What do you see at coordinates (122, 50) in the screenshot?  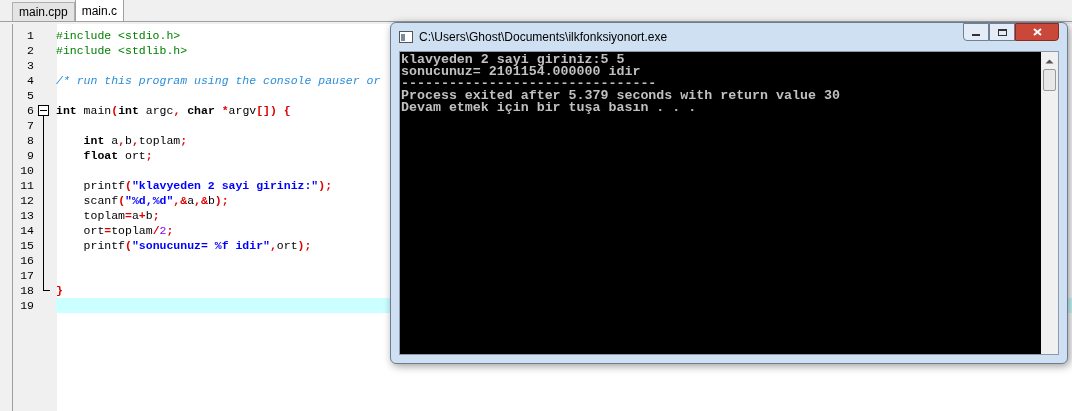 I see `code-line: #include <stdlib.h>` at bounding box center [122, 50].